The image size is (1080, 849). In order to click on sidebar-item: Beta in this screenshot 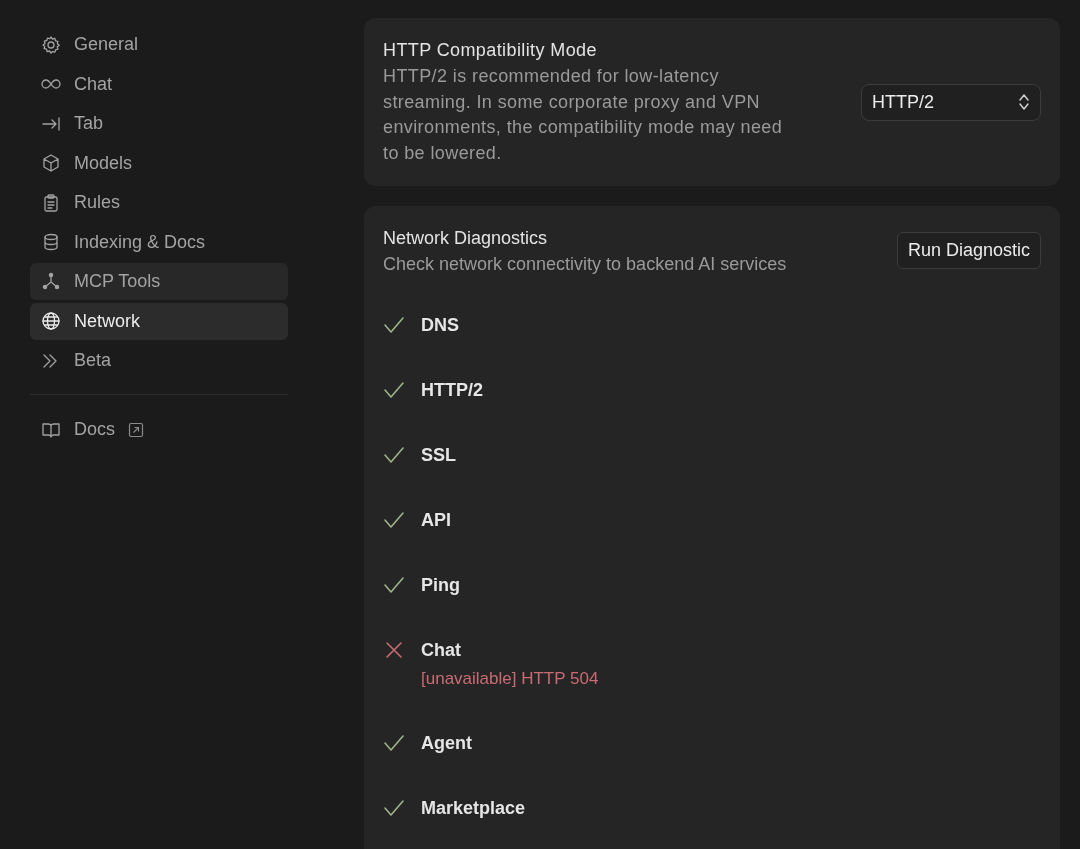, I will do `click(159, 360)`.